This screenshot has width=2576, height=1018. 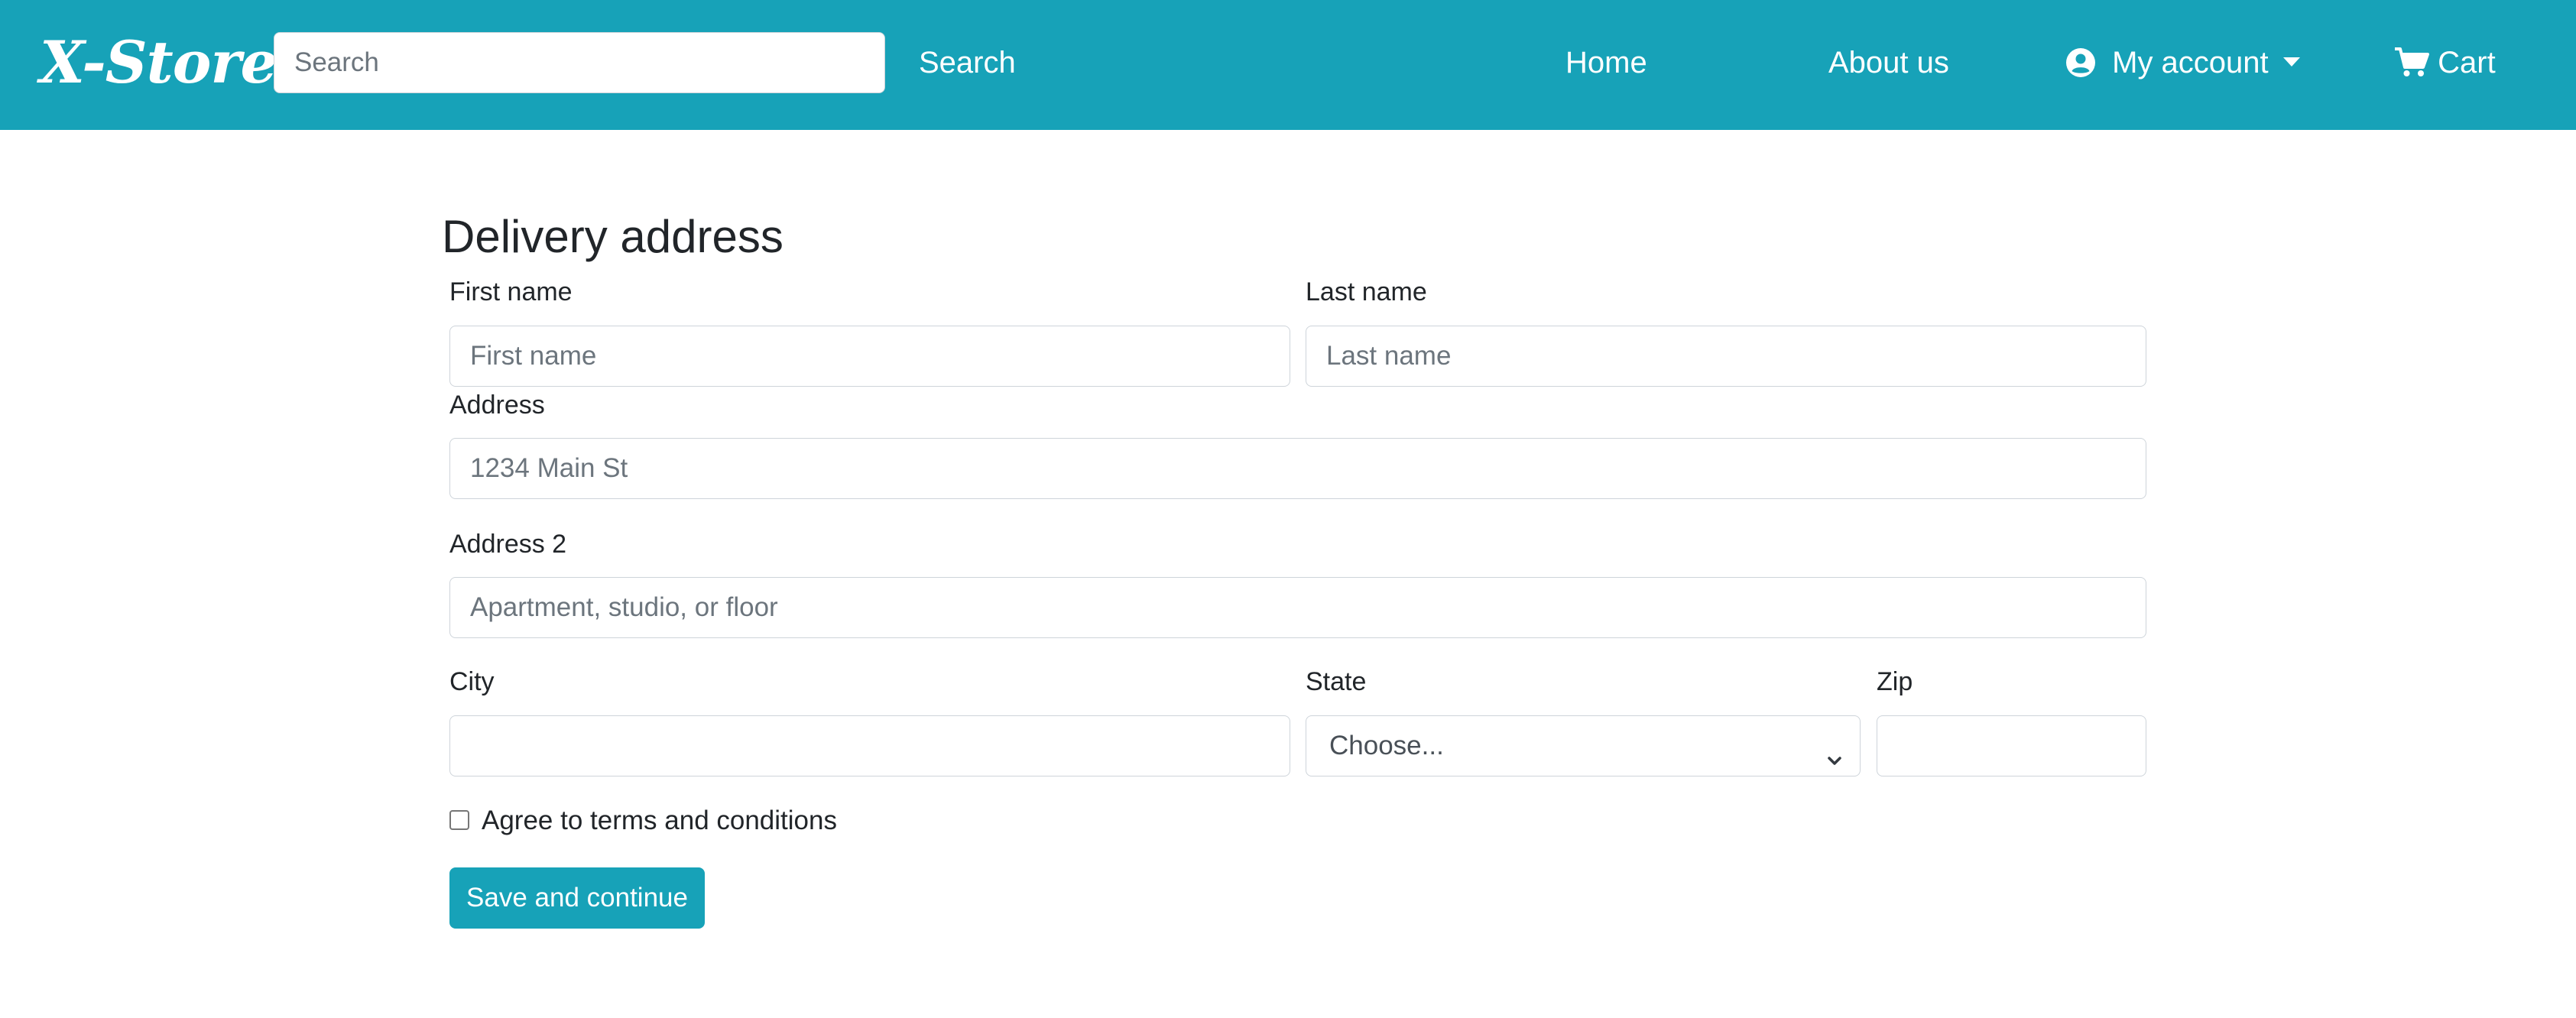 I want to click on search-input, so click(x=579, y=62).